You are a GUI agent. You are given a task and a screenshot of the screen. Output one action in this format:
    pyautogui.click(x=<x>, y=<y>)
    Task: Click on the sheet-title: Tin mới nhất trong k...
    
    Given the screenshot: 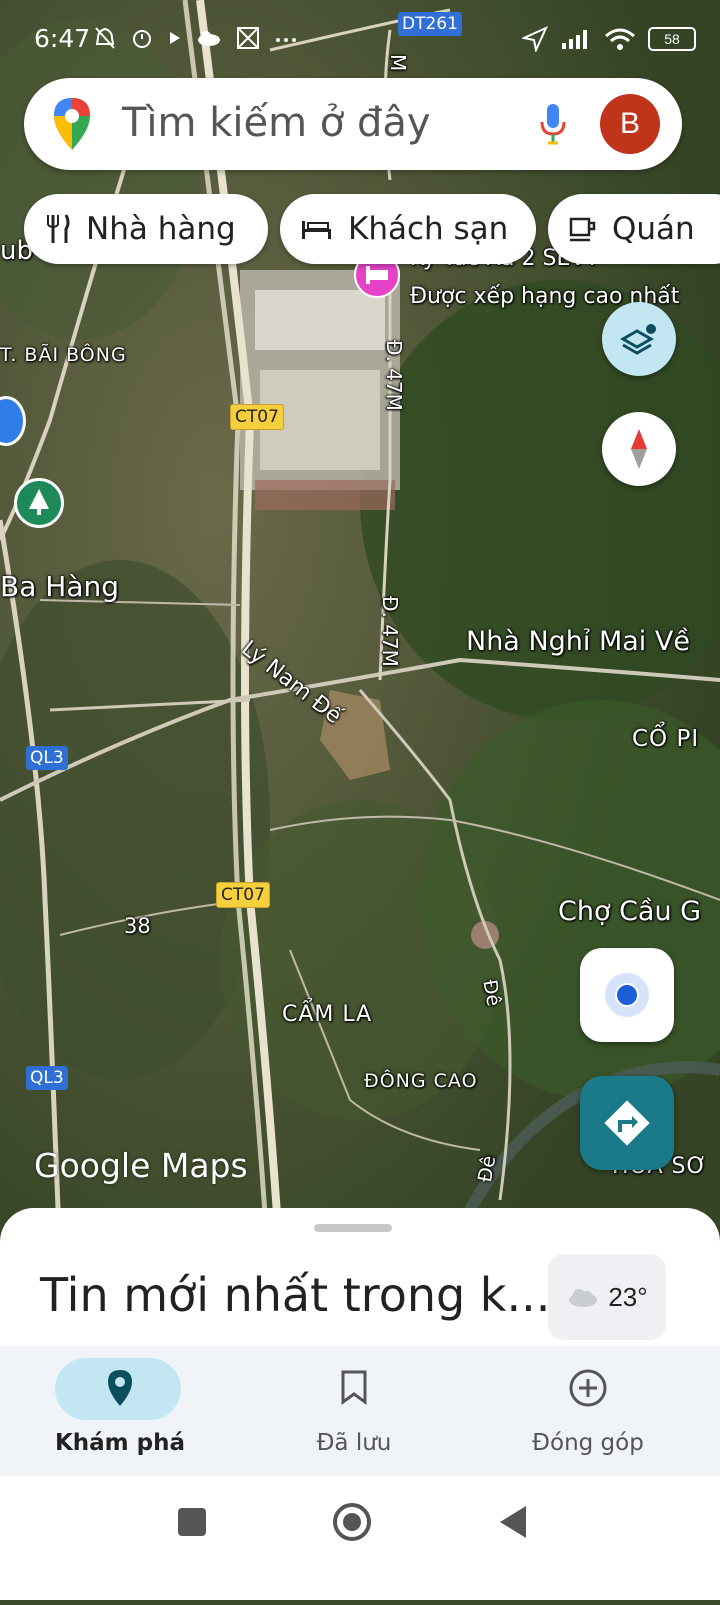 What is the action you would take?
    pyautogui.click(x=295, y=1295)
    